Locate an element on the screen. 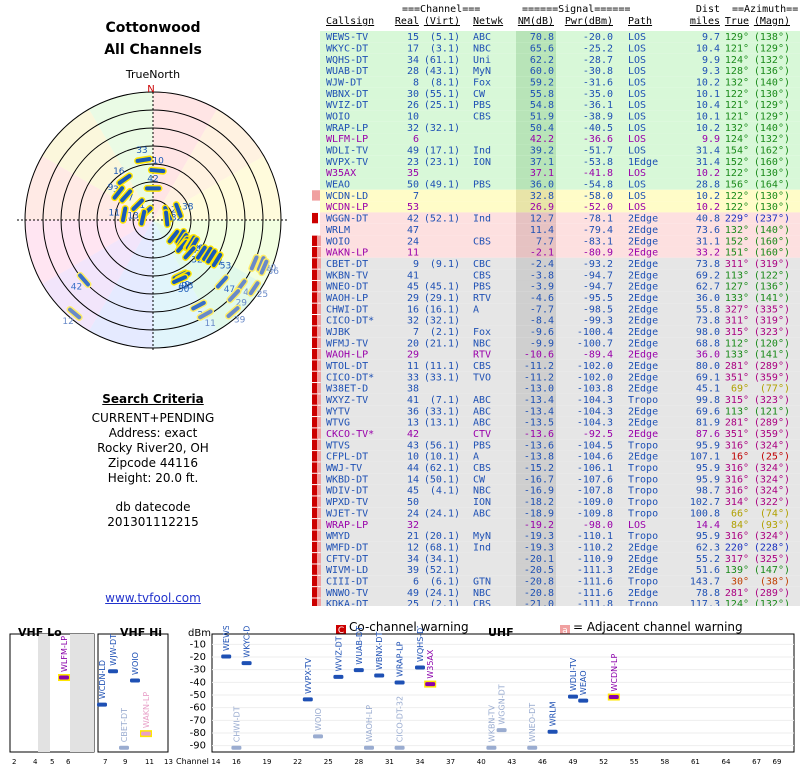 This screenshot has height=768, width=800. cell-callsign: CHWI-DT is located at coordinates (347, 309).